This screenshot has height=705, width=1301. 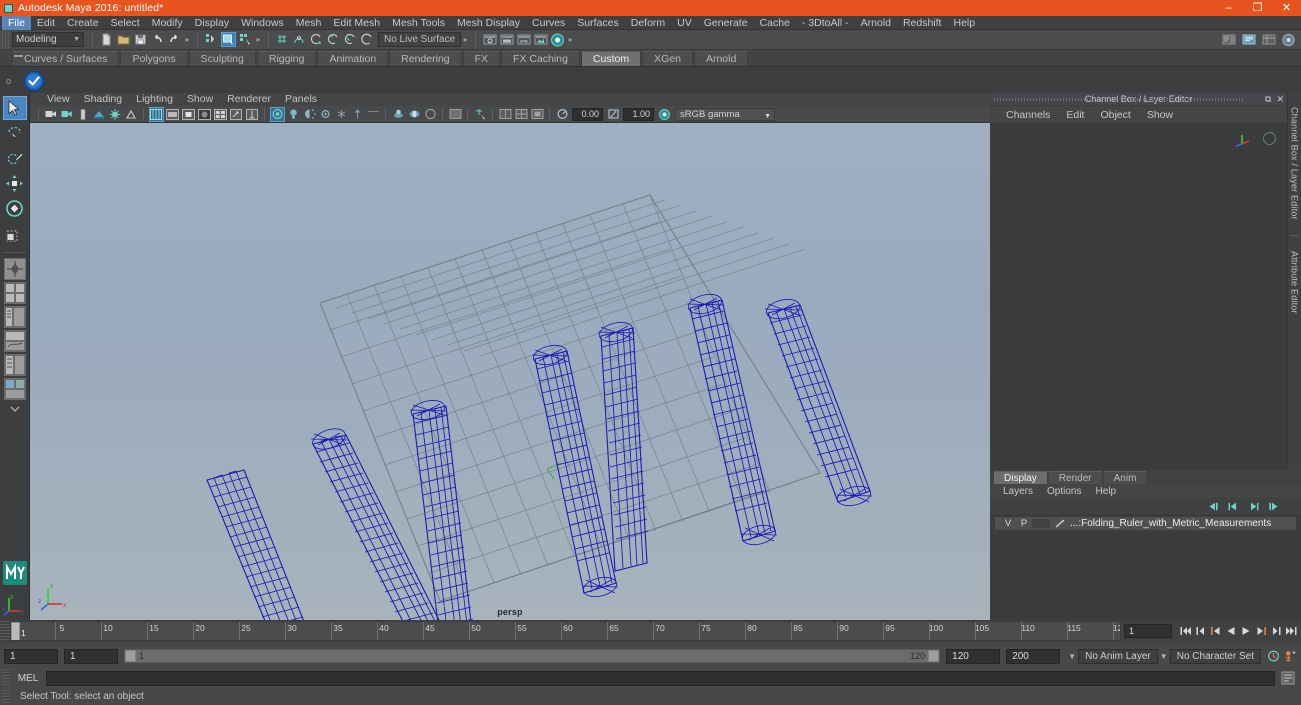 What do you see at coordinates (725, 114) in the screenshot?
I see `color-management-selector: sRGB gamma ▼` at bounding box center [725, 114].